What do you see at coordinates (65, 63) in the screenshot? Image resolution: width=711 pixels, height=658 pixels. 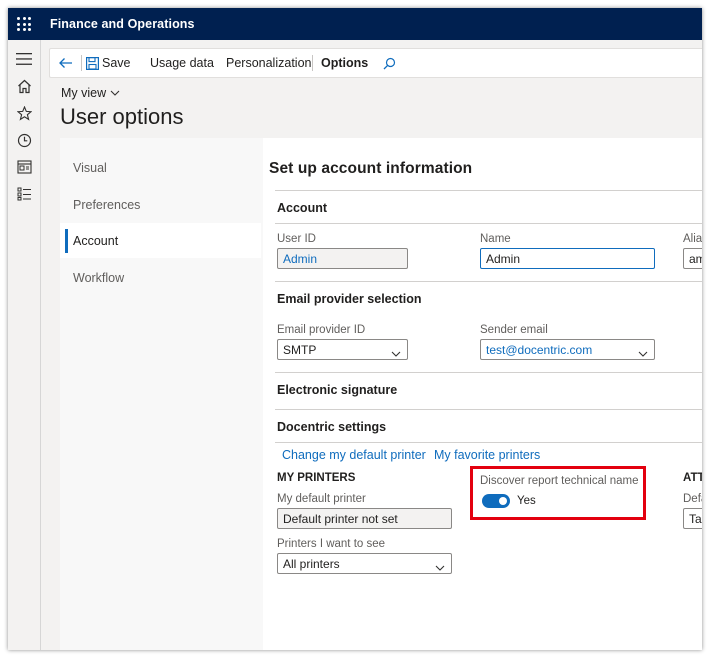 I see `back-arrow-icon` at bounding box center [65, 63].